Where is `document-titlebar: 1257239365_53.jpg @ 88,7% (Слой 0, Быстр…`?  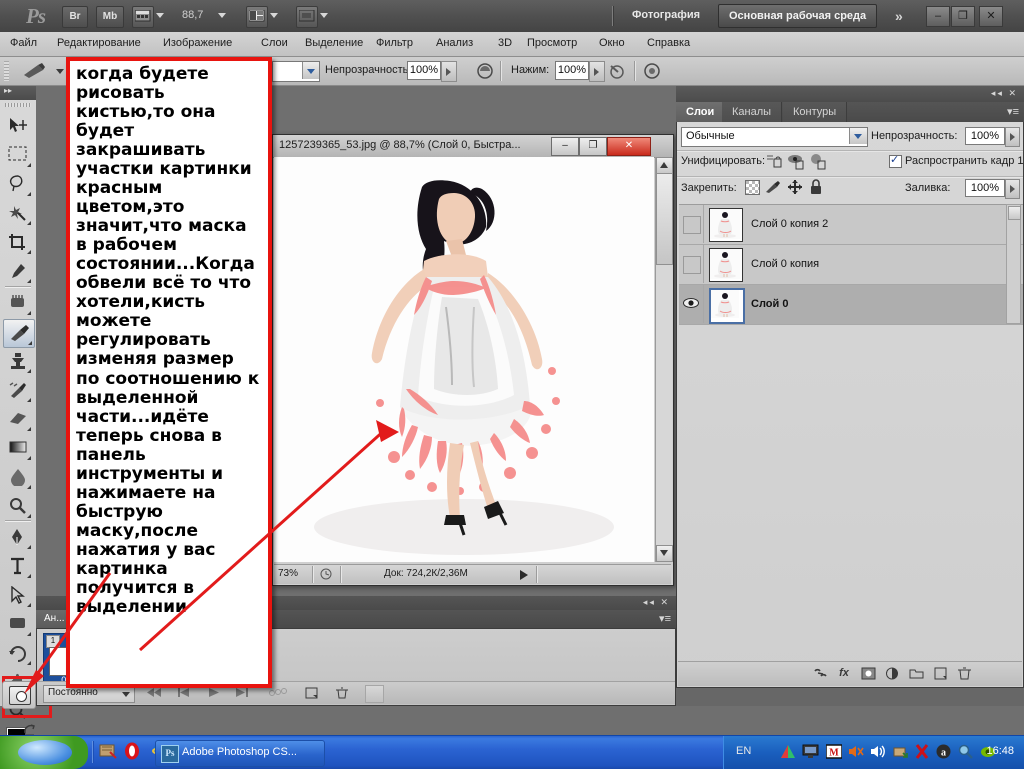 document-titlebar: 1257239365_53.jpg @ 88,7% (Слой 0, Быстр… is located at coordinates (473, 146).